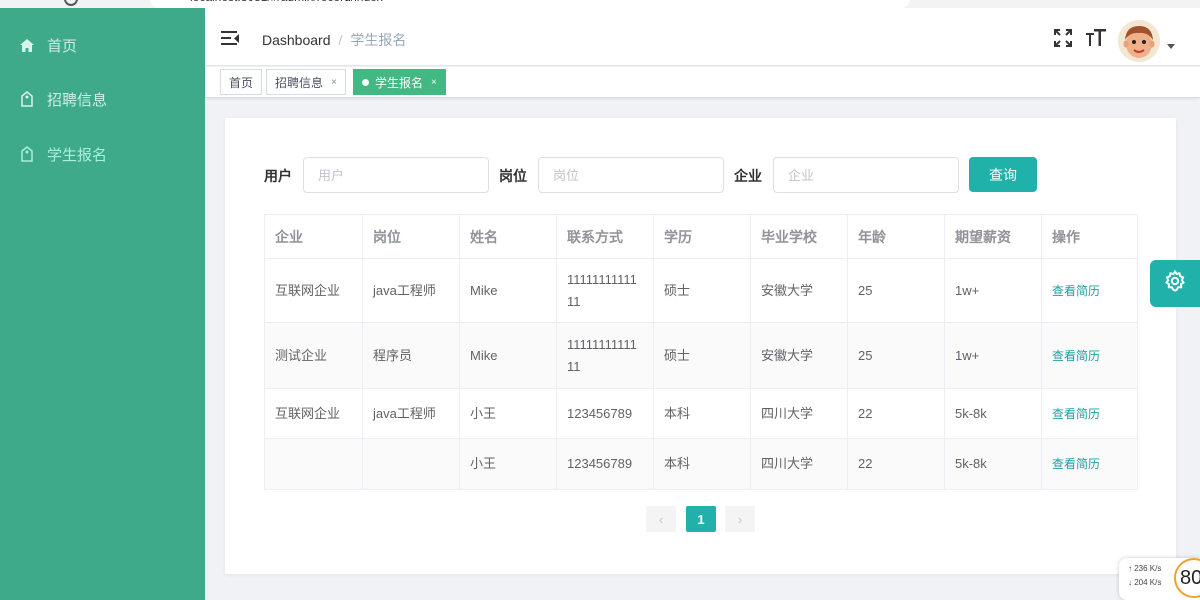 This screenshot has width=1200, height=600. Describe the element at coordinates (1171, 46) in the screenshot. I see `chevron-down-icon` at that location.